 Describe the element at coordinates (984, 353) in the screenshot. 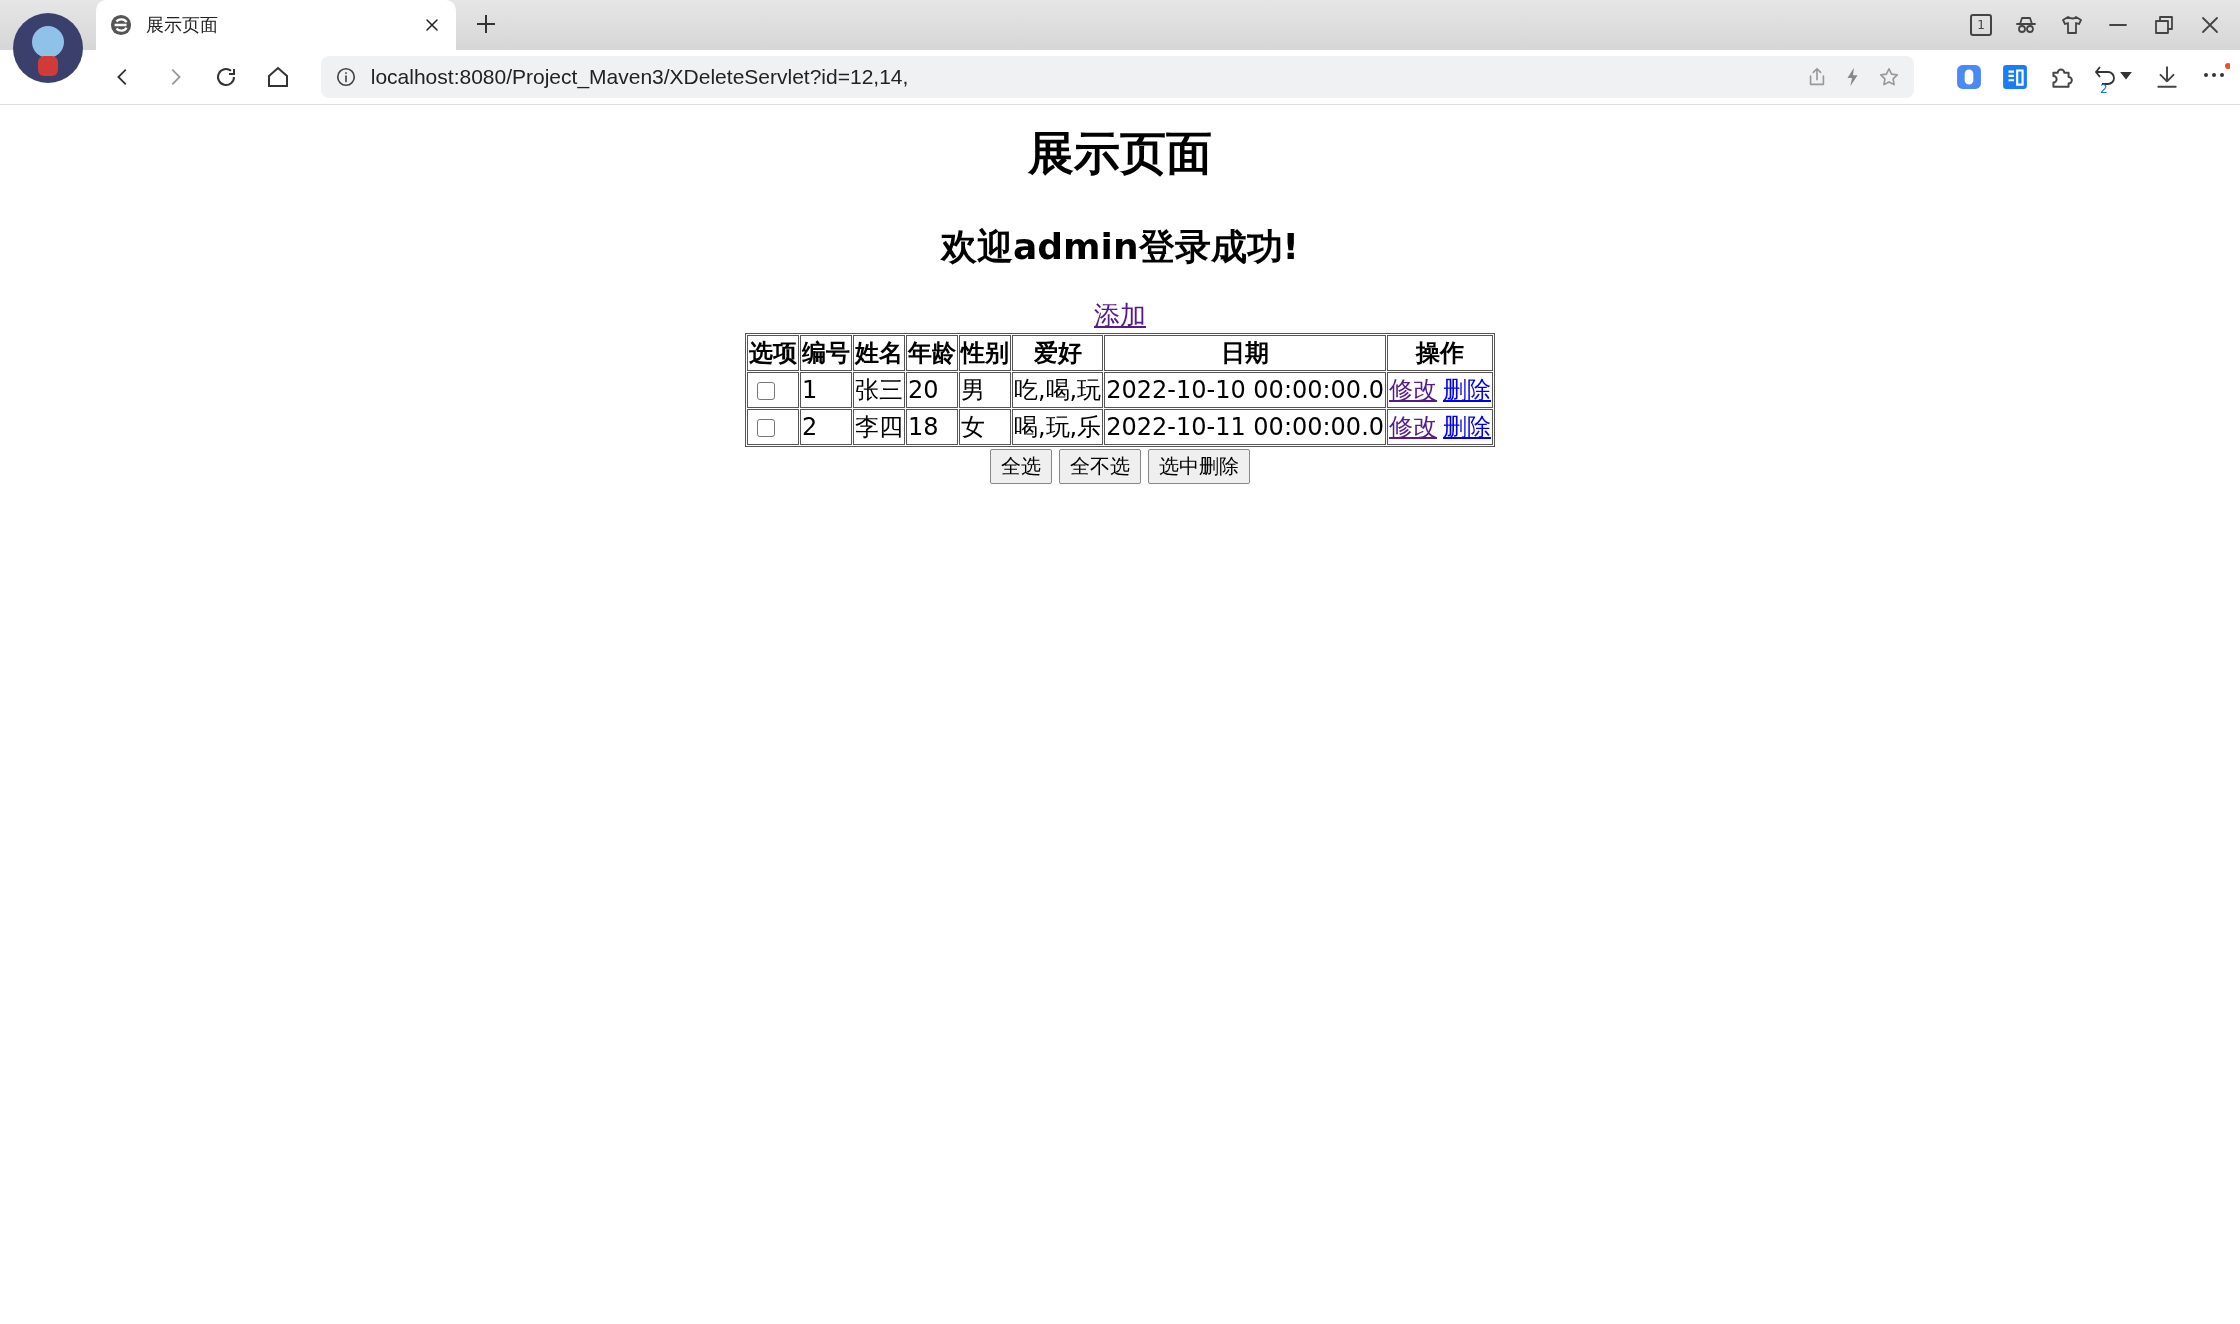

I see `column-header: 性别` at that location.